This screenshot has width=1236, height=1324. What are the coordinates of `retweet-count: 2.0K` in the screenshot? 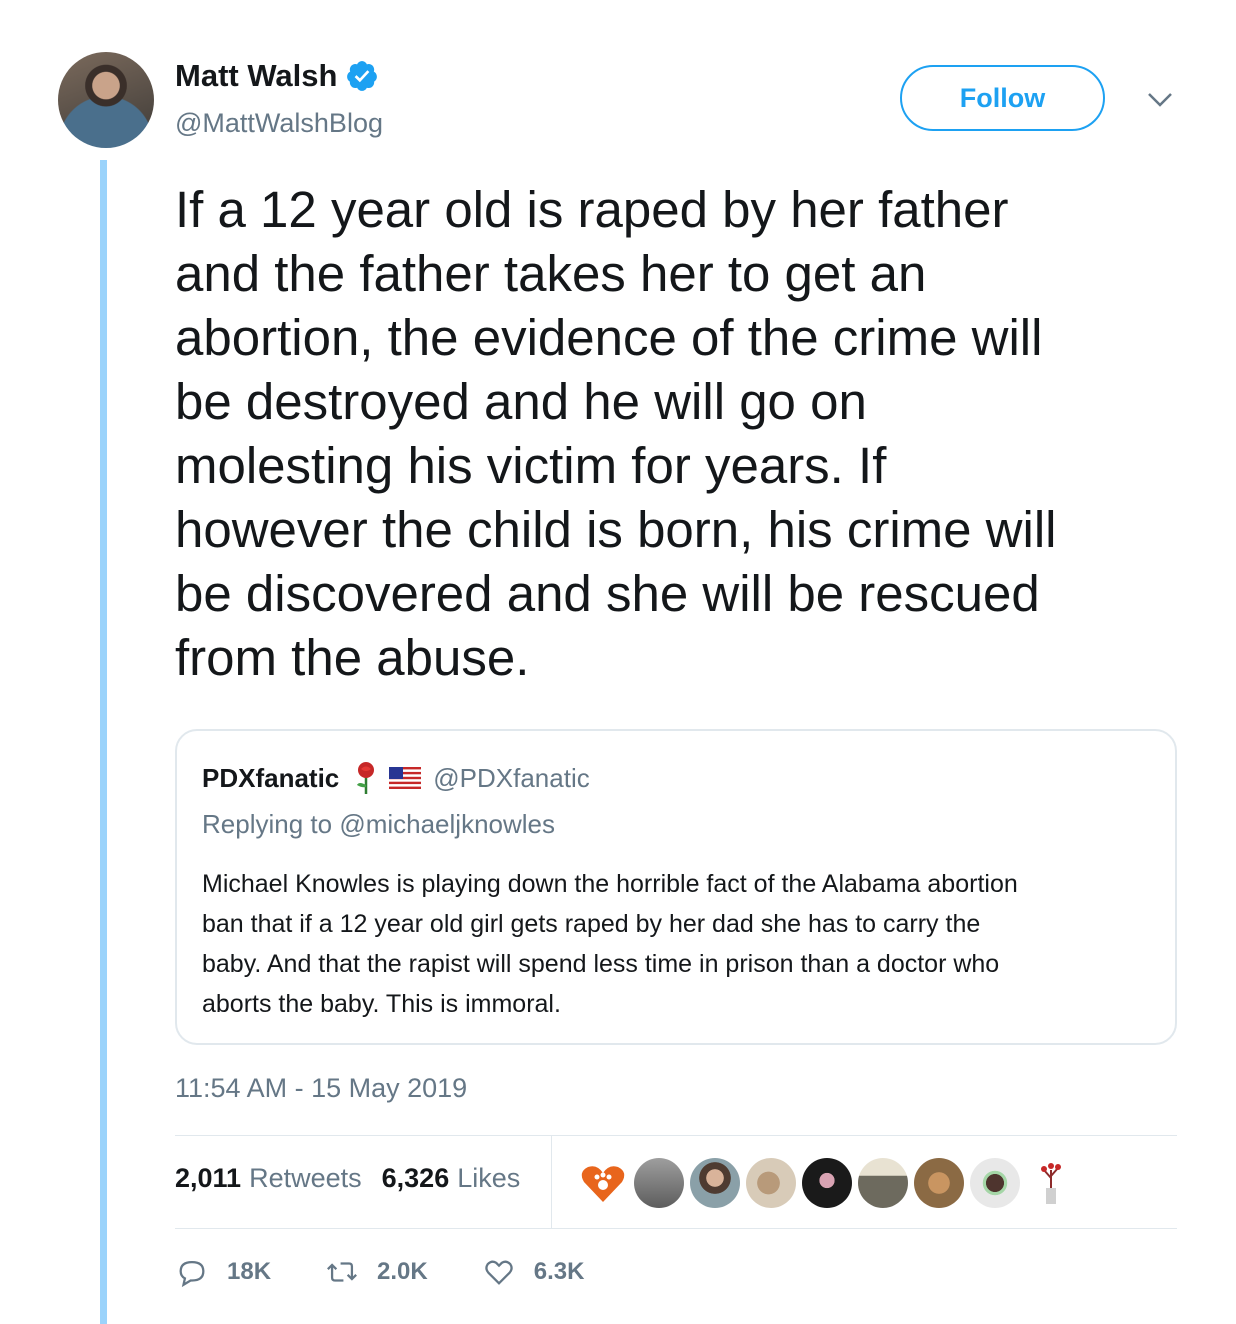 It's located at (402, 1271).